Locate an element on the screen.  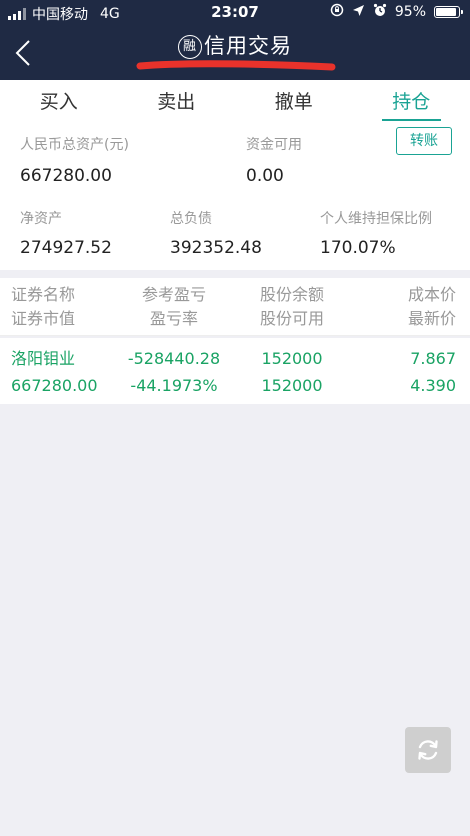
header-cost-price: 成本价 is located at coordinates (431, 294).